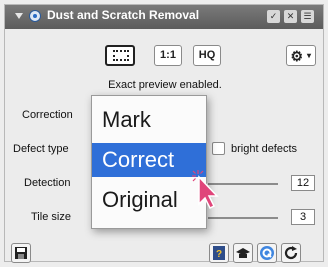  I want to click on help-icon: ?, so click(219, 253).